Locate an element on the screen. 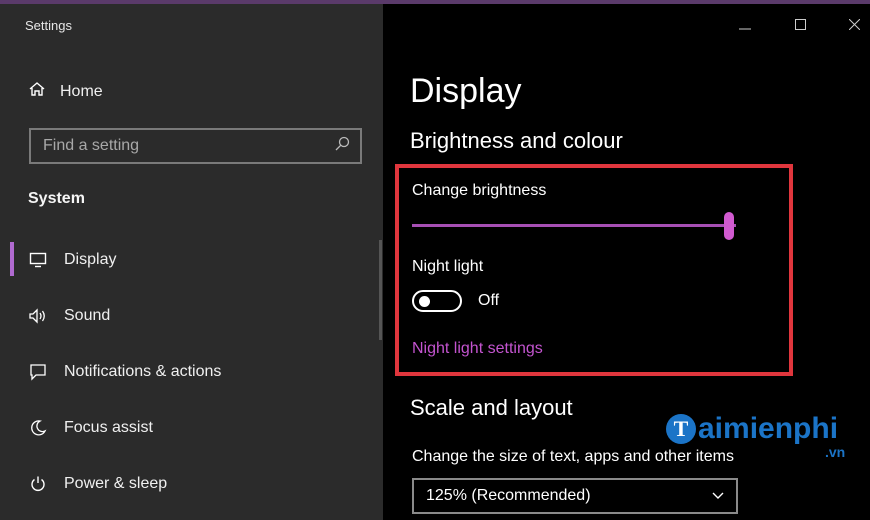 This screenshot has width=870, height=520. brightness-heading: Brightness and colour is located at coordinates (516, 140).